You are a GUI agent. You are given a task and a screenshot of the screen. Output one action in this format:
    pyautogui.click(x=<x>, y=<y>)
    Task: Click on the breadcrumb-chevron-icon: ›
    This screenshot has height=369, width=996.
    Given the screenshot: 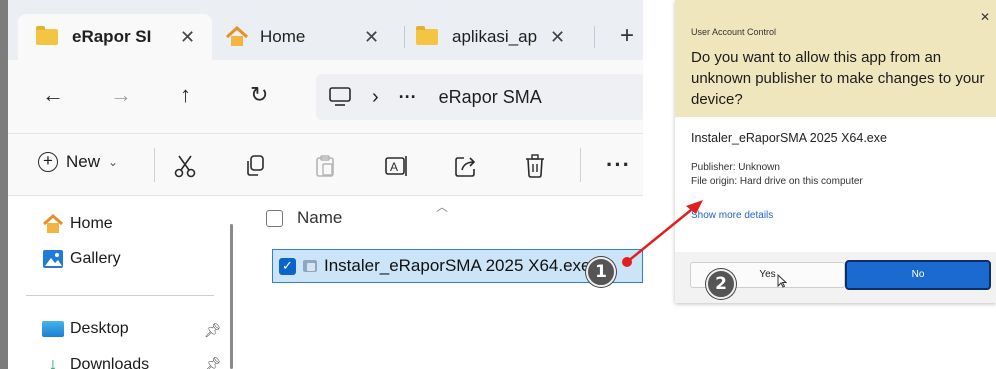 What is the action you would take?
    pyautogui.click(x=375, y=96)
    